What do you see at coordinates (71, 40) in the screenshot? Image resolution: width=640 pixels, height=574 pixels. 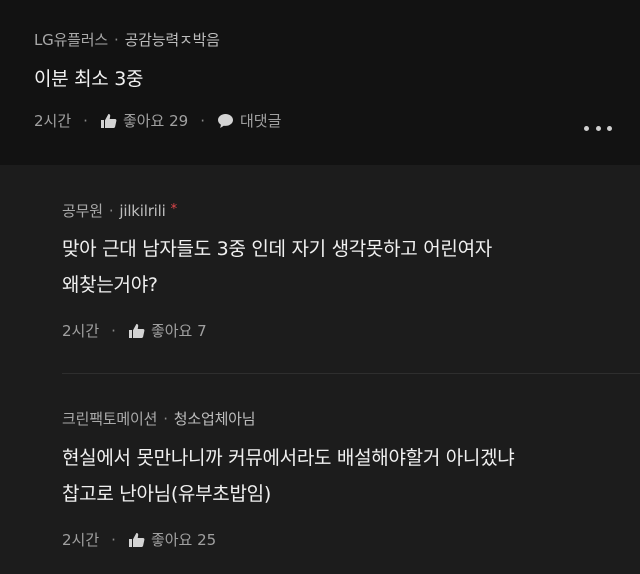 I see `comment-author: LG유플러스` at bounding box center [71, 40].